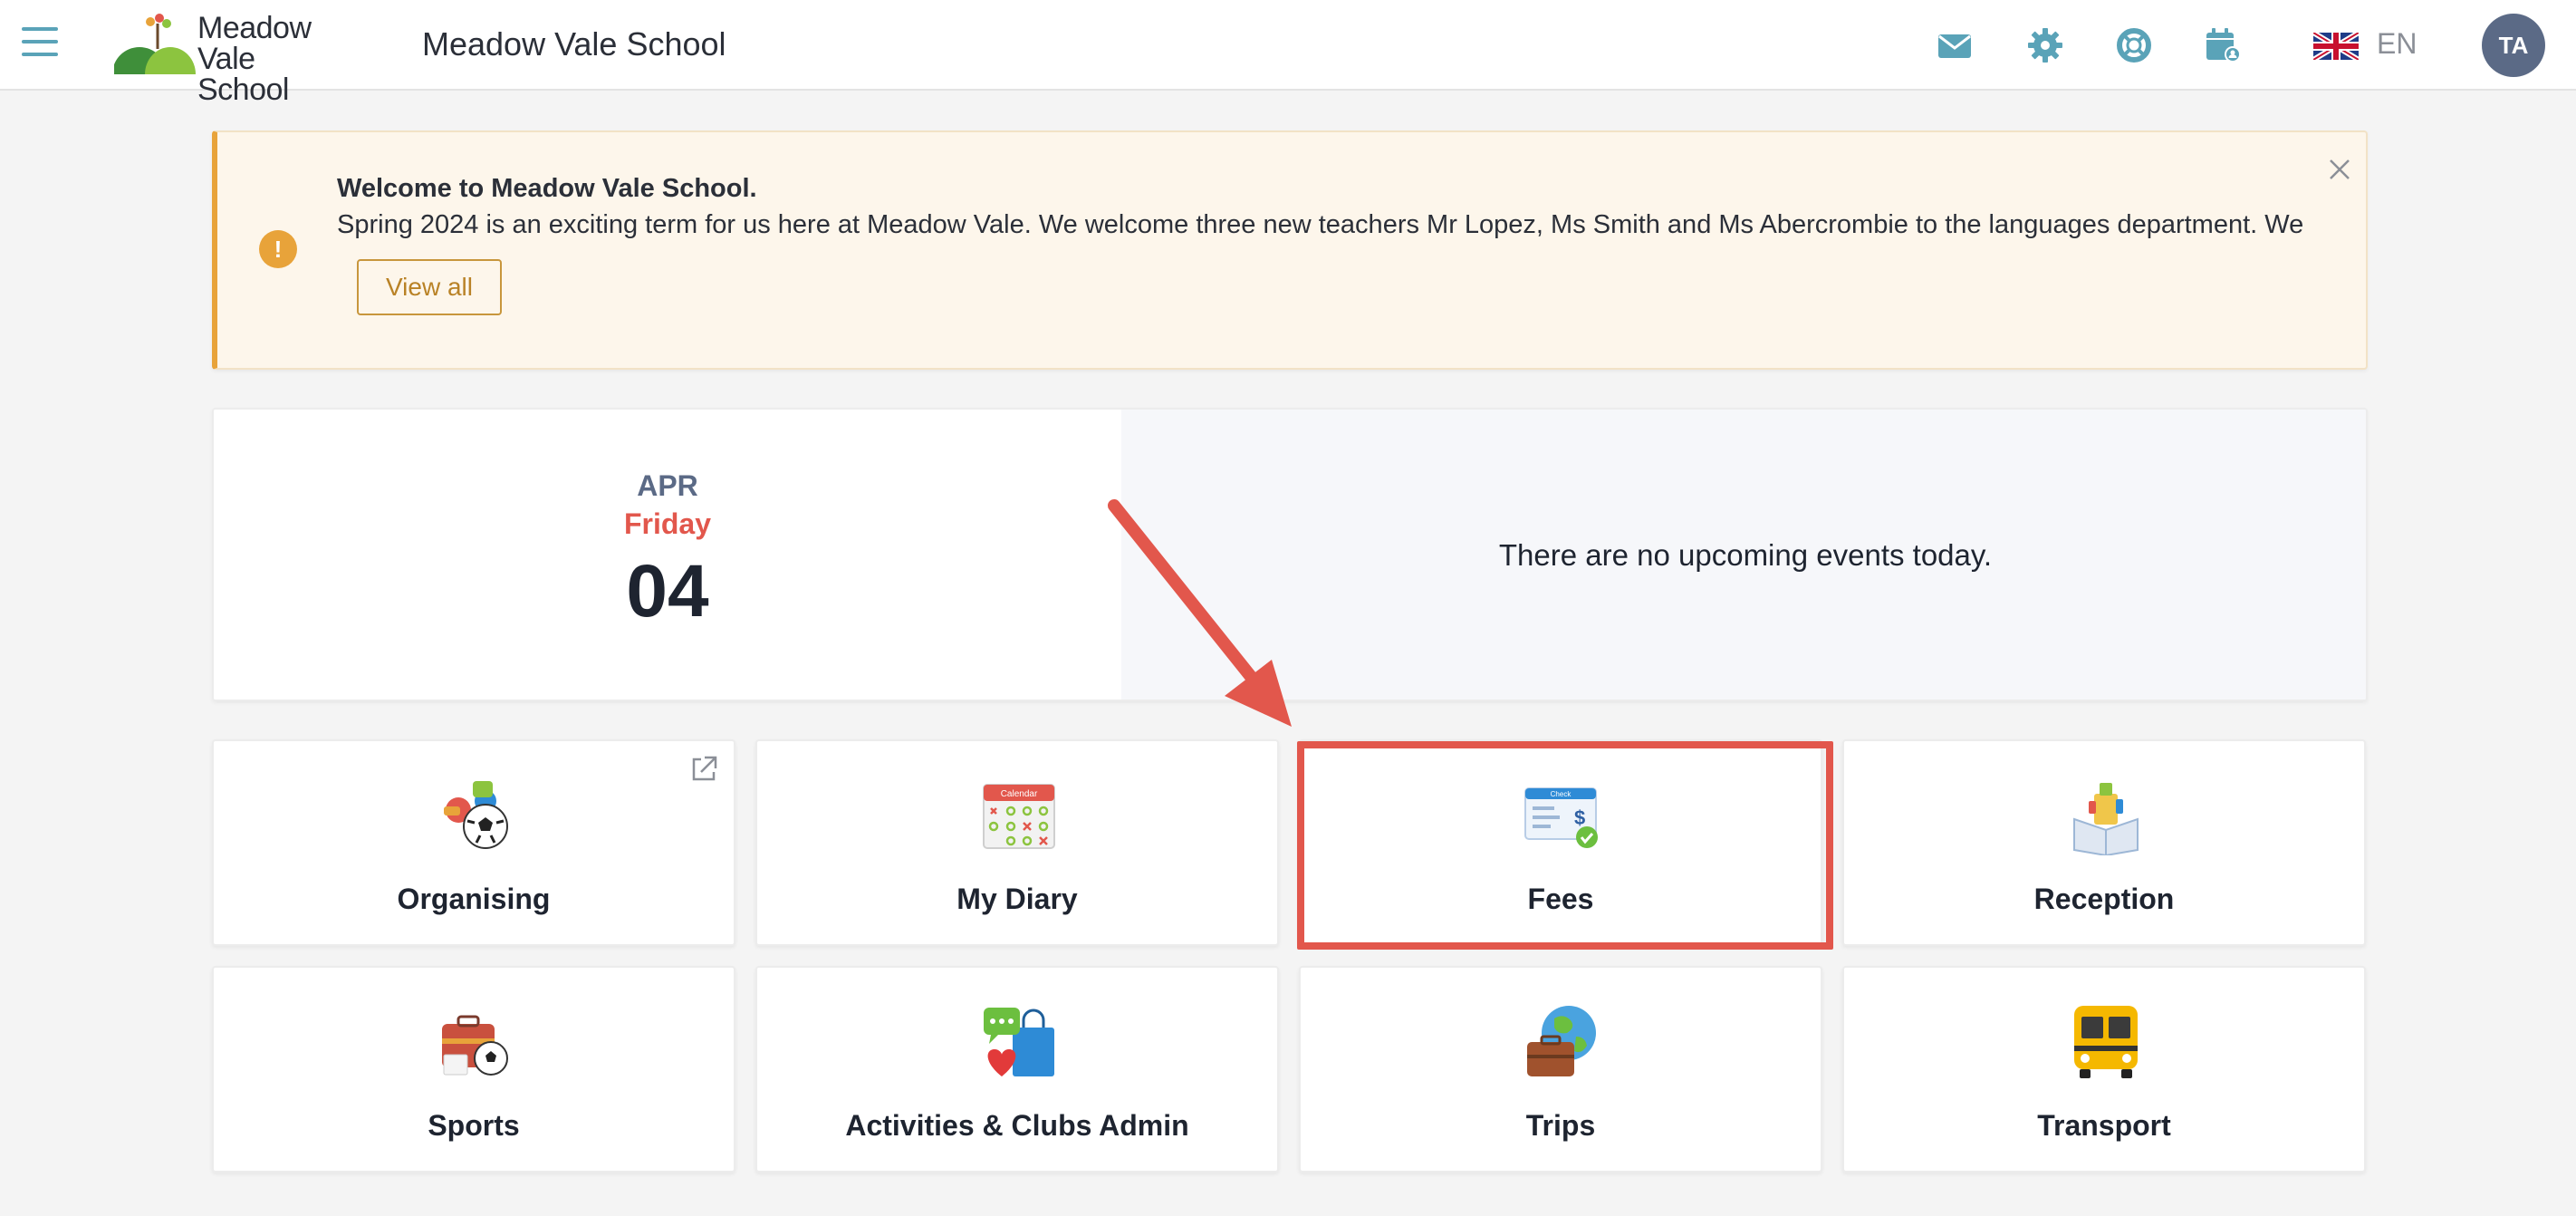 The width and height of the screenshot is (2576, 1216). Describe the element at coordinates (476, 815) in the screenshot. I see `organising-icon` at that location.